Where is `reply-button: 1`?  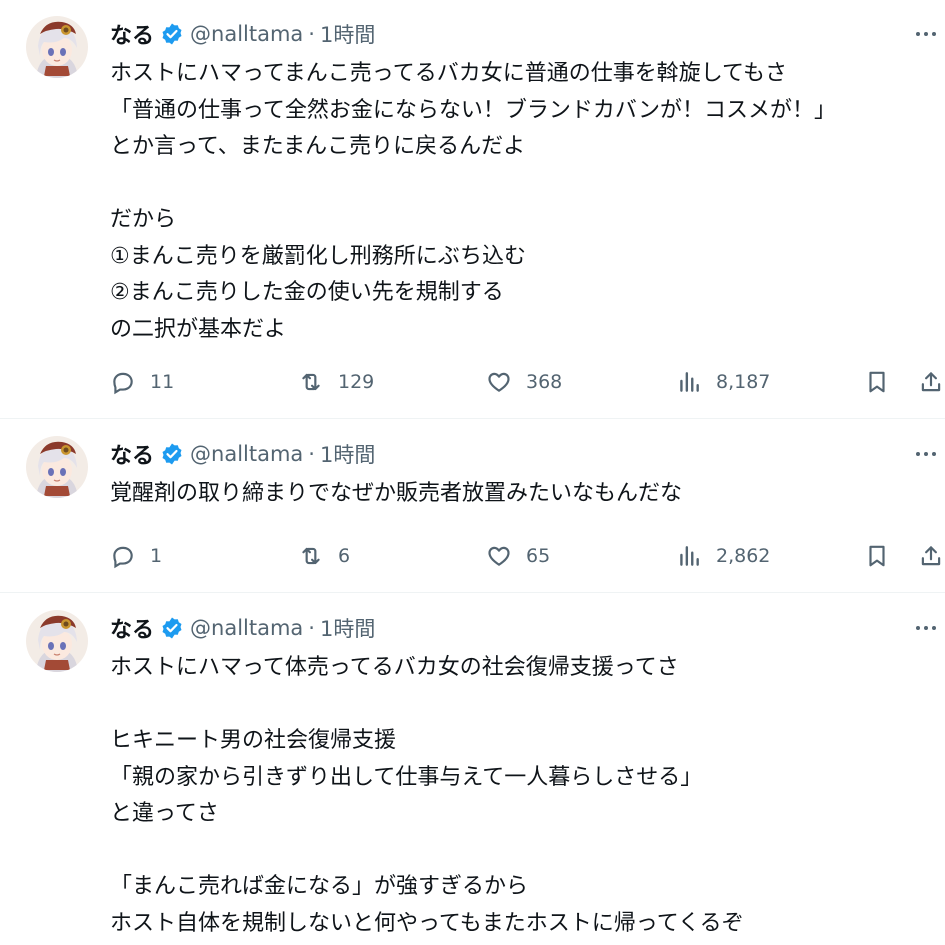
reply-button: 1 is located at coordinates (136, 556).